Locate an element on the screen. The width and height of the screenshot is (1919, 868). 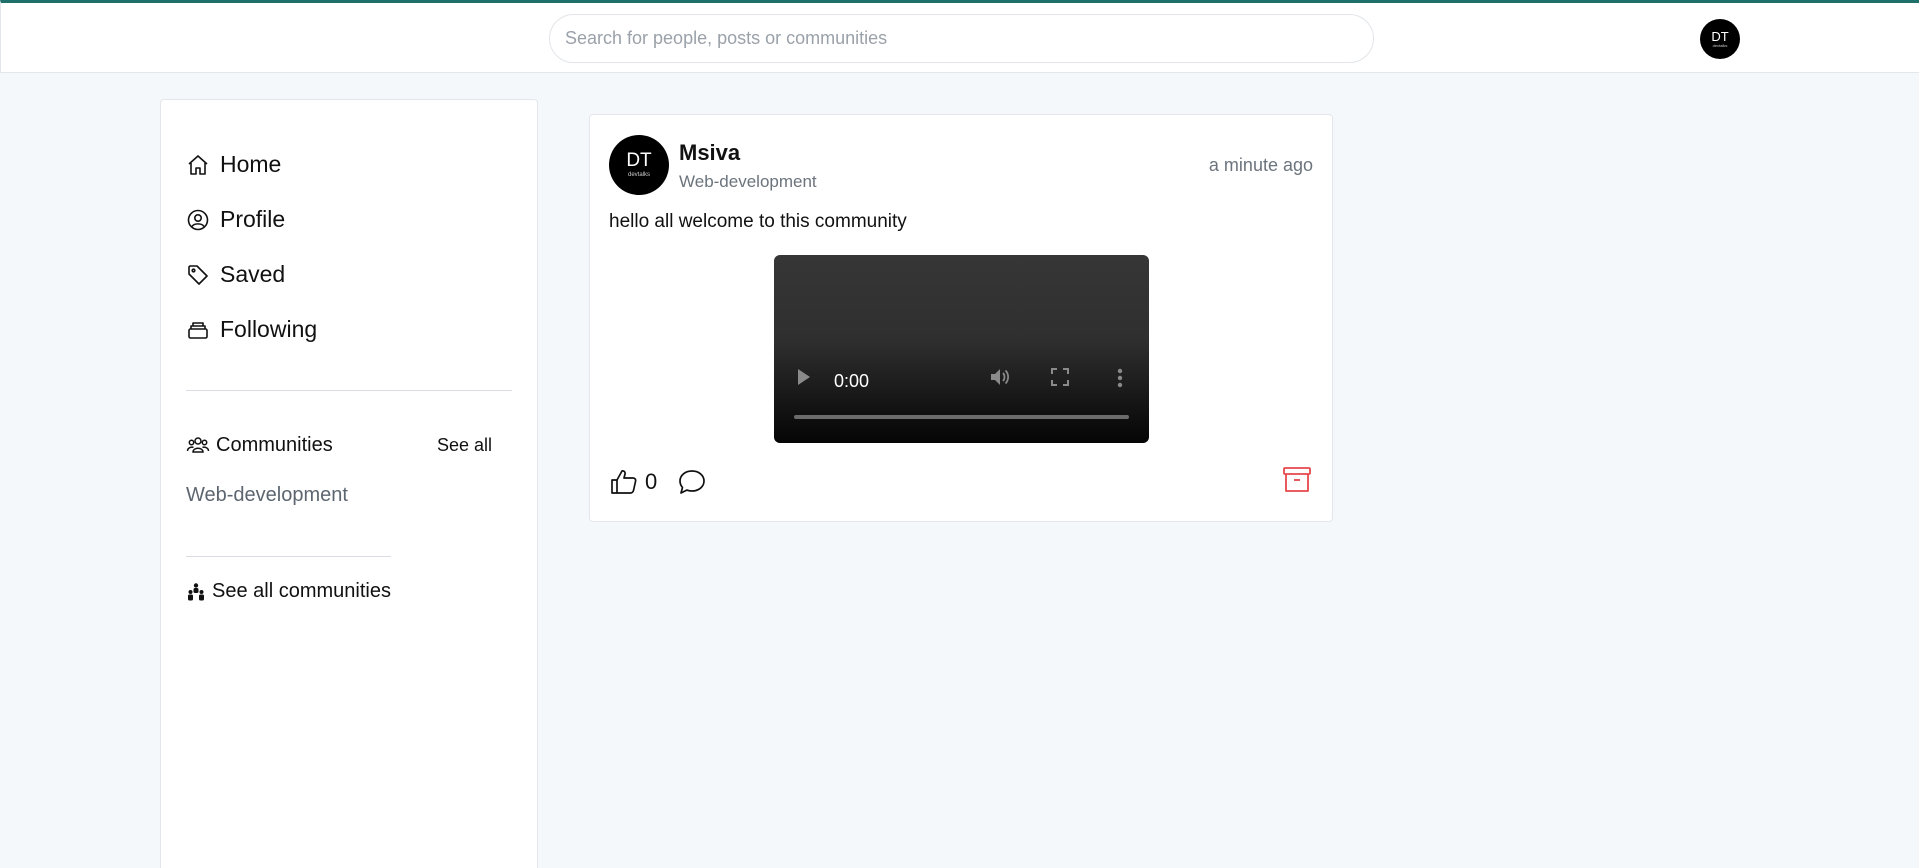
like-button: 0 is located at coordinates (633, 482).